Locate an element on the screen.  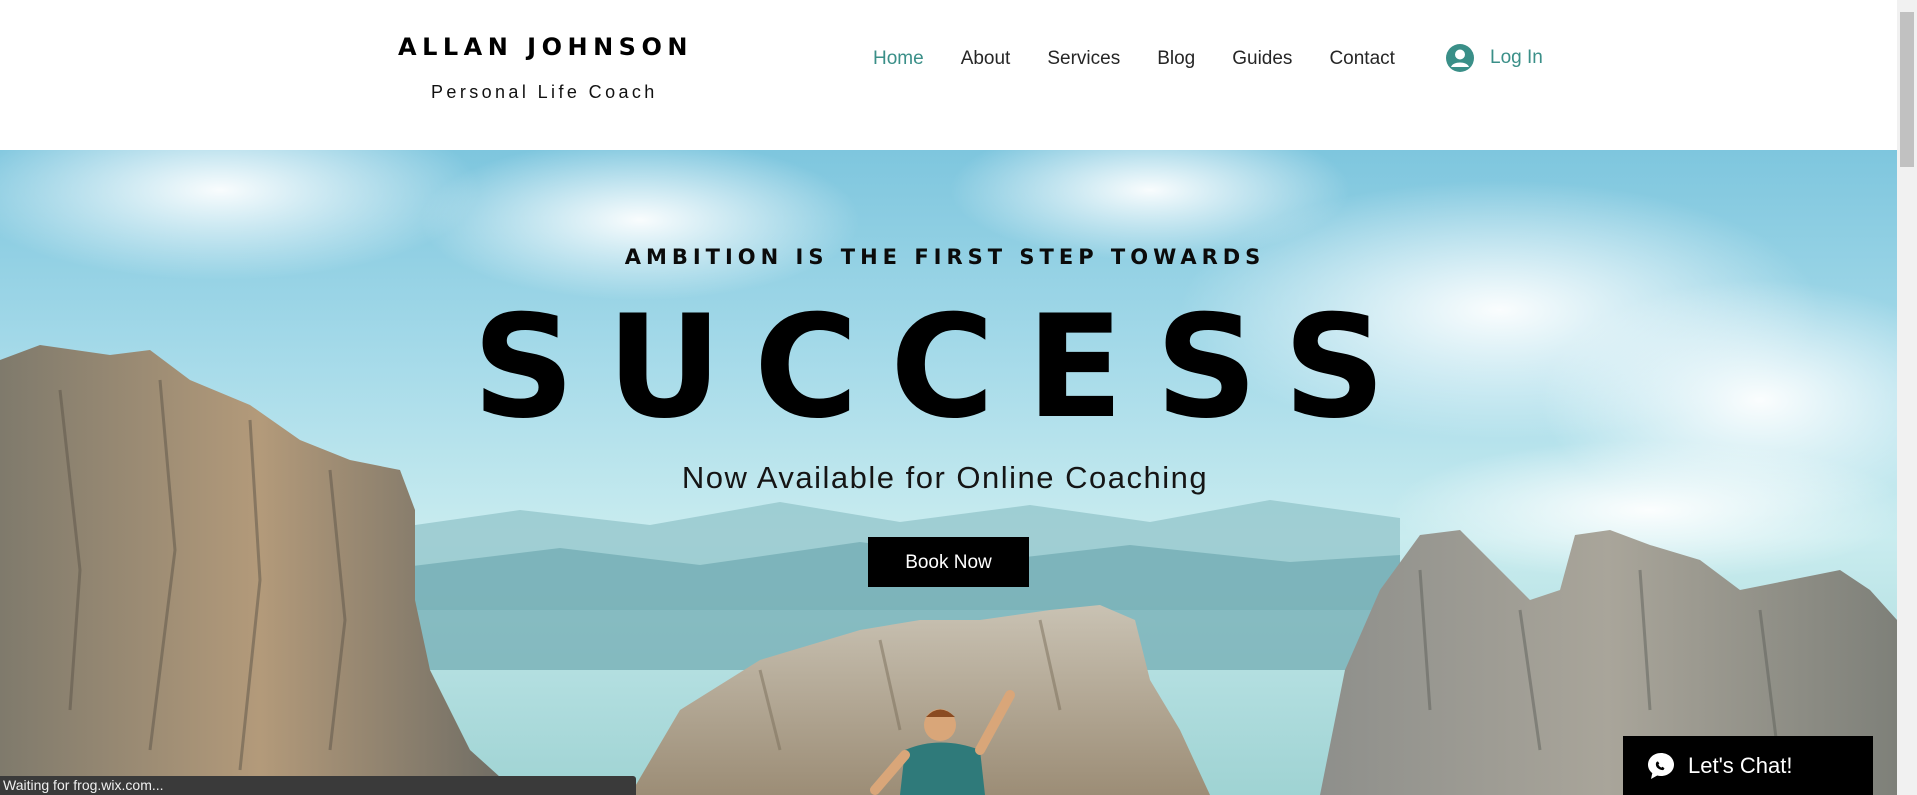
scrollbar-thumb is located at coordinates (1907, 89).